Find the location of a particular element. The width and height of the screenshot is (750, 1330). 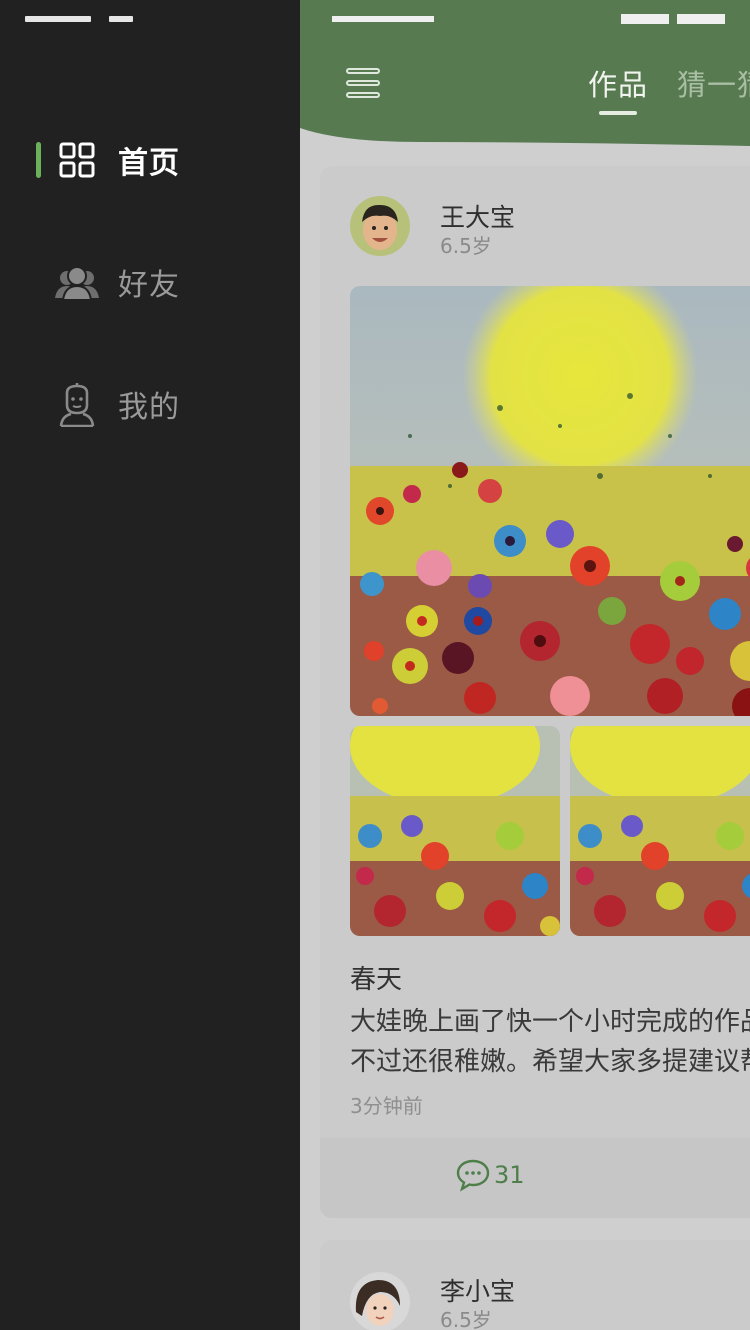

comment-icon is located at coordinates (473, 1175).